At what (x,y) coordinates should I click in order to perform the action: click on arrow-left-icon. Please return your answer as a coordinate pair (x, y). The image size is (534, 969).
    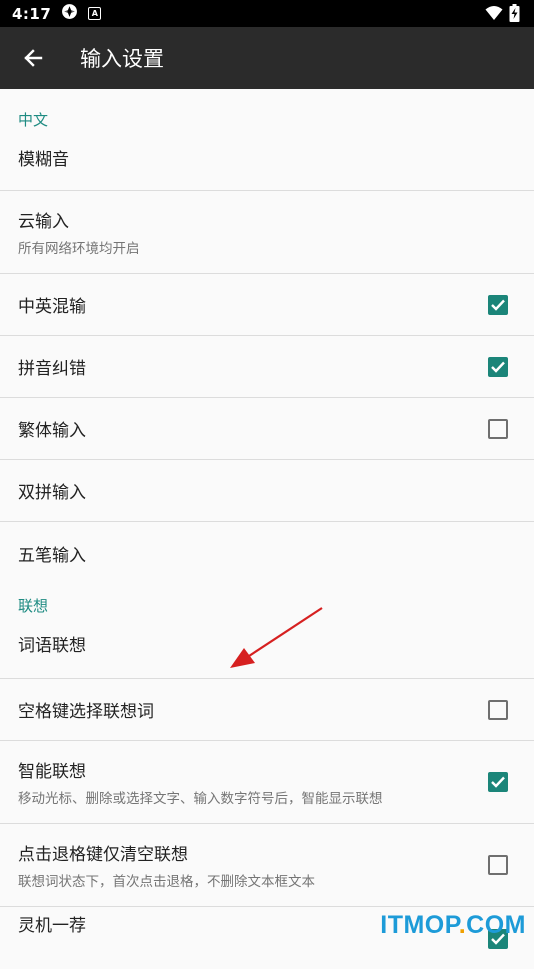
    Looking at the image, I should click on (33, 58).